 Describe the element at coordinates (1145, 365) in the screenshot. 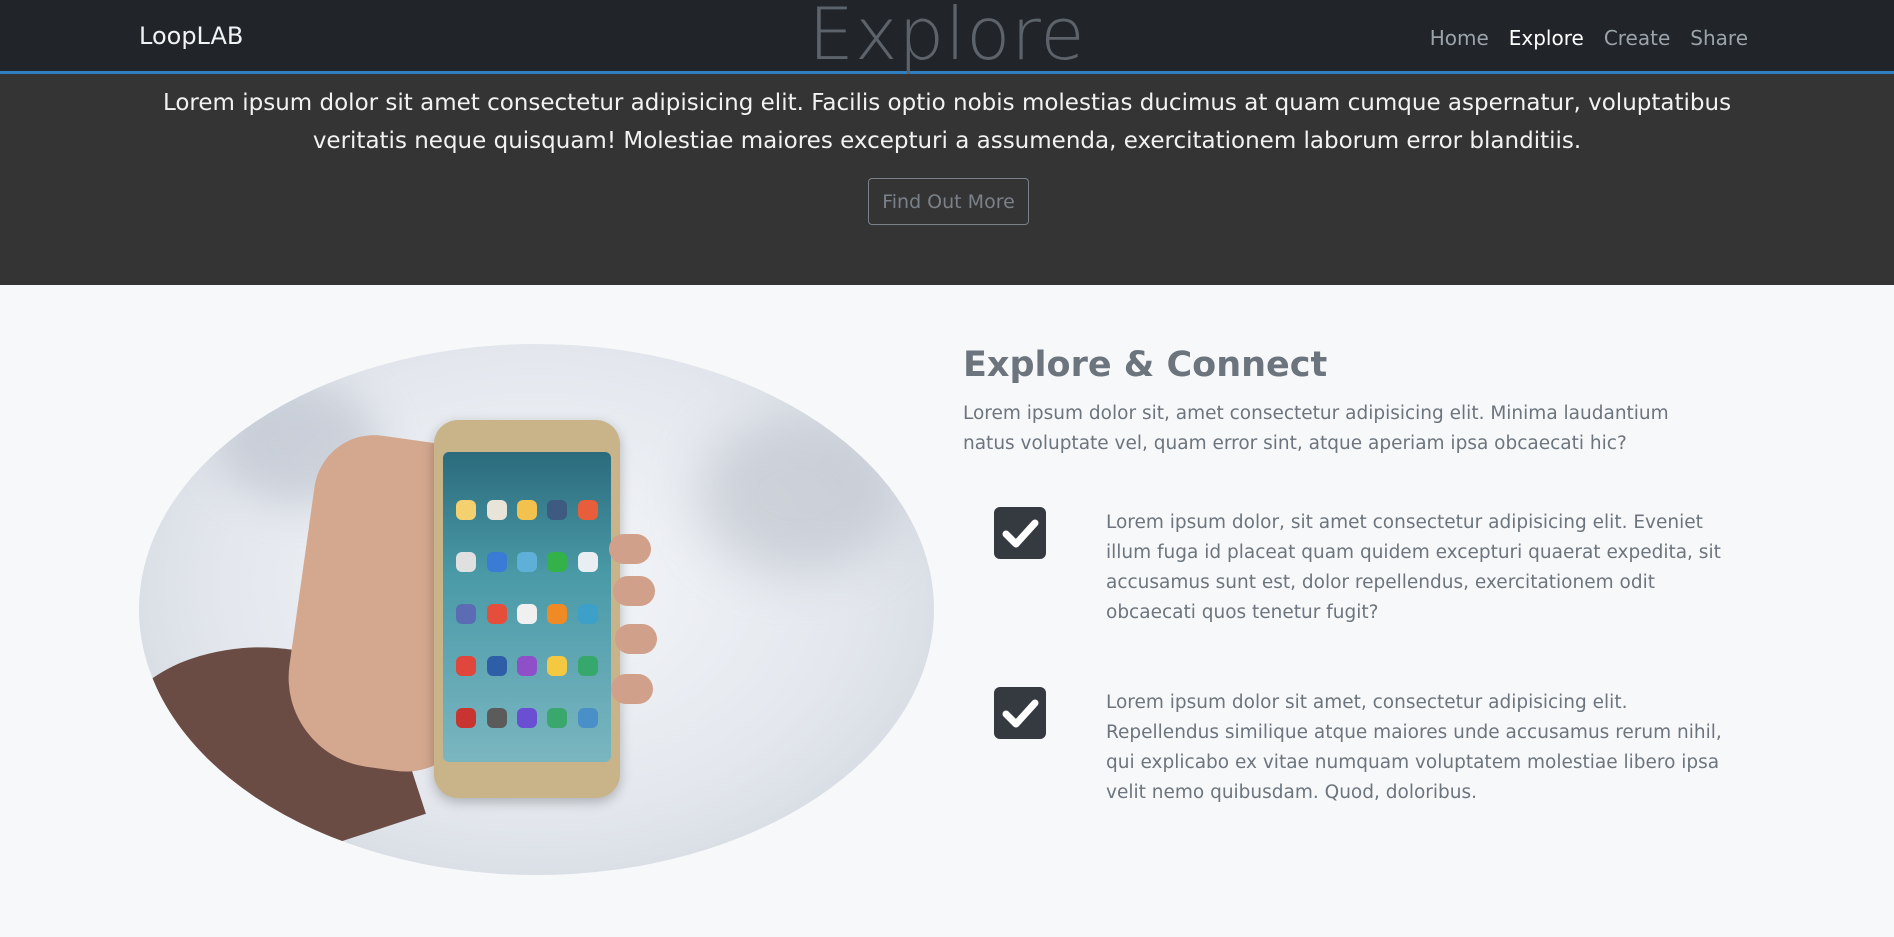

I see `section-title: Explore & Connect` at that location.